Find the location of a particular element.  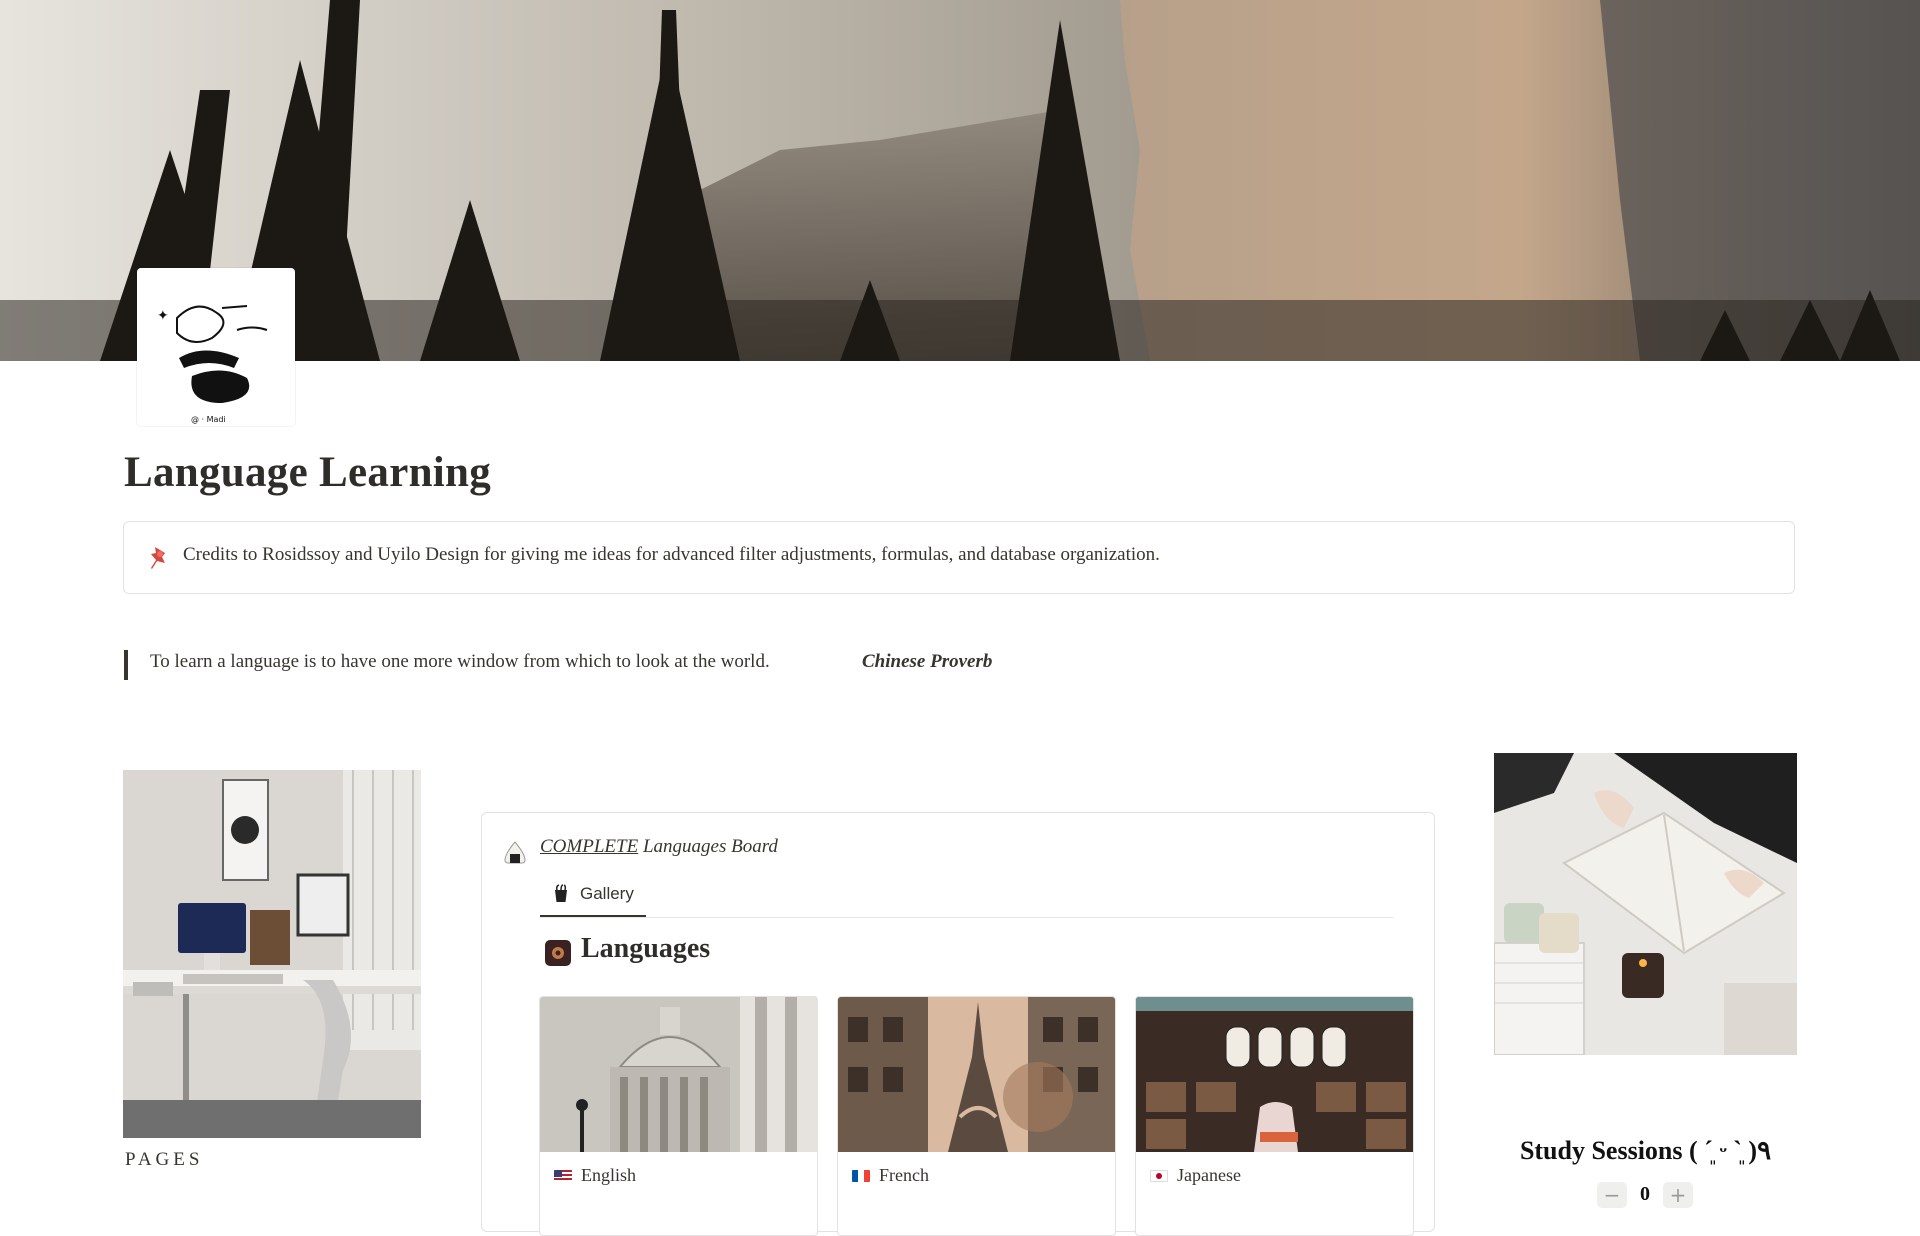

tab-gallery: Gallery is located at coordinates (593, 897).